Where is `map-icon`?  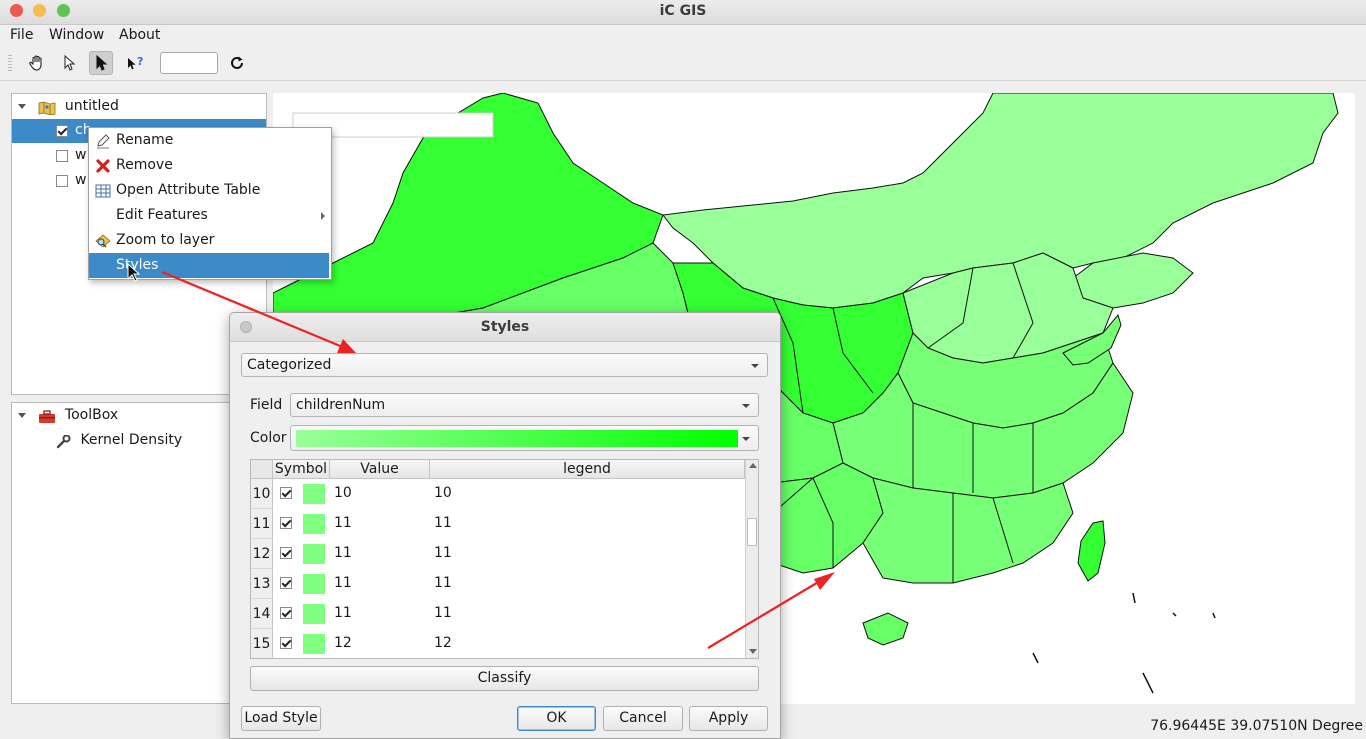 map-icon is located at coordinates (47, 107).